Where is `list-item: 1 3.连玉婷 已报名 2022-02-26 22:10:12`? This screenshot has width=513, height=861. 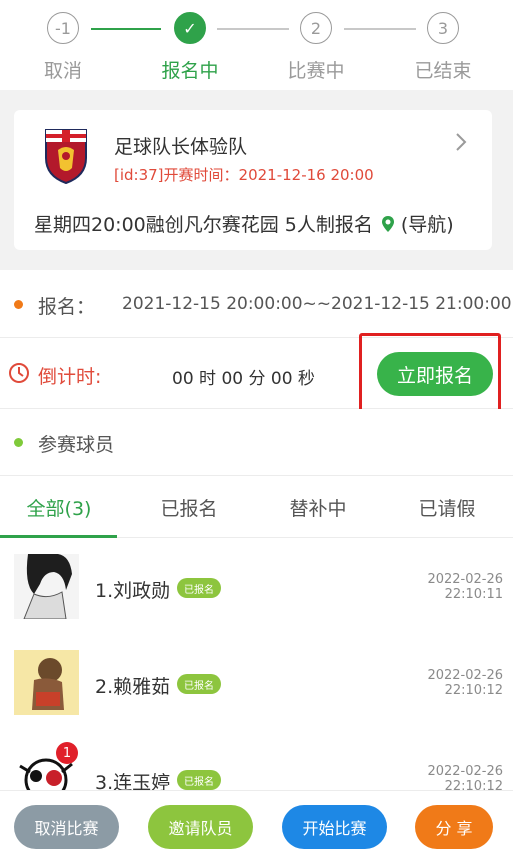 list-item: 1 3.连玉婷 已报名 2022-02-26 22:10:12 is located at coordinates (256, 760).